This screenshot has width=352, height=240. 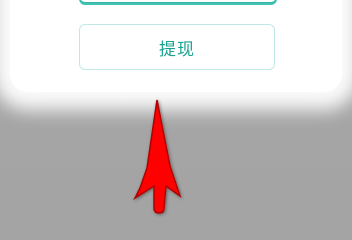 I want to click on withdraw-button-label: 提现, so click(x=177, y=49).